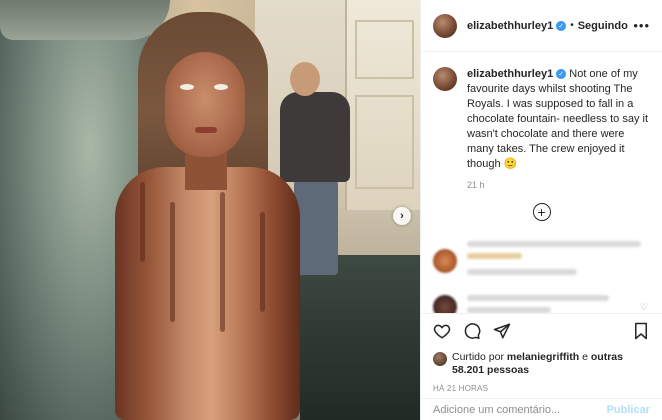  I want to click on next-photo-button: ›, so click(402, 216).